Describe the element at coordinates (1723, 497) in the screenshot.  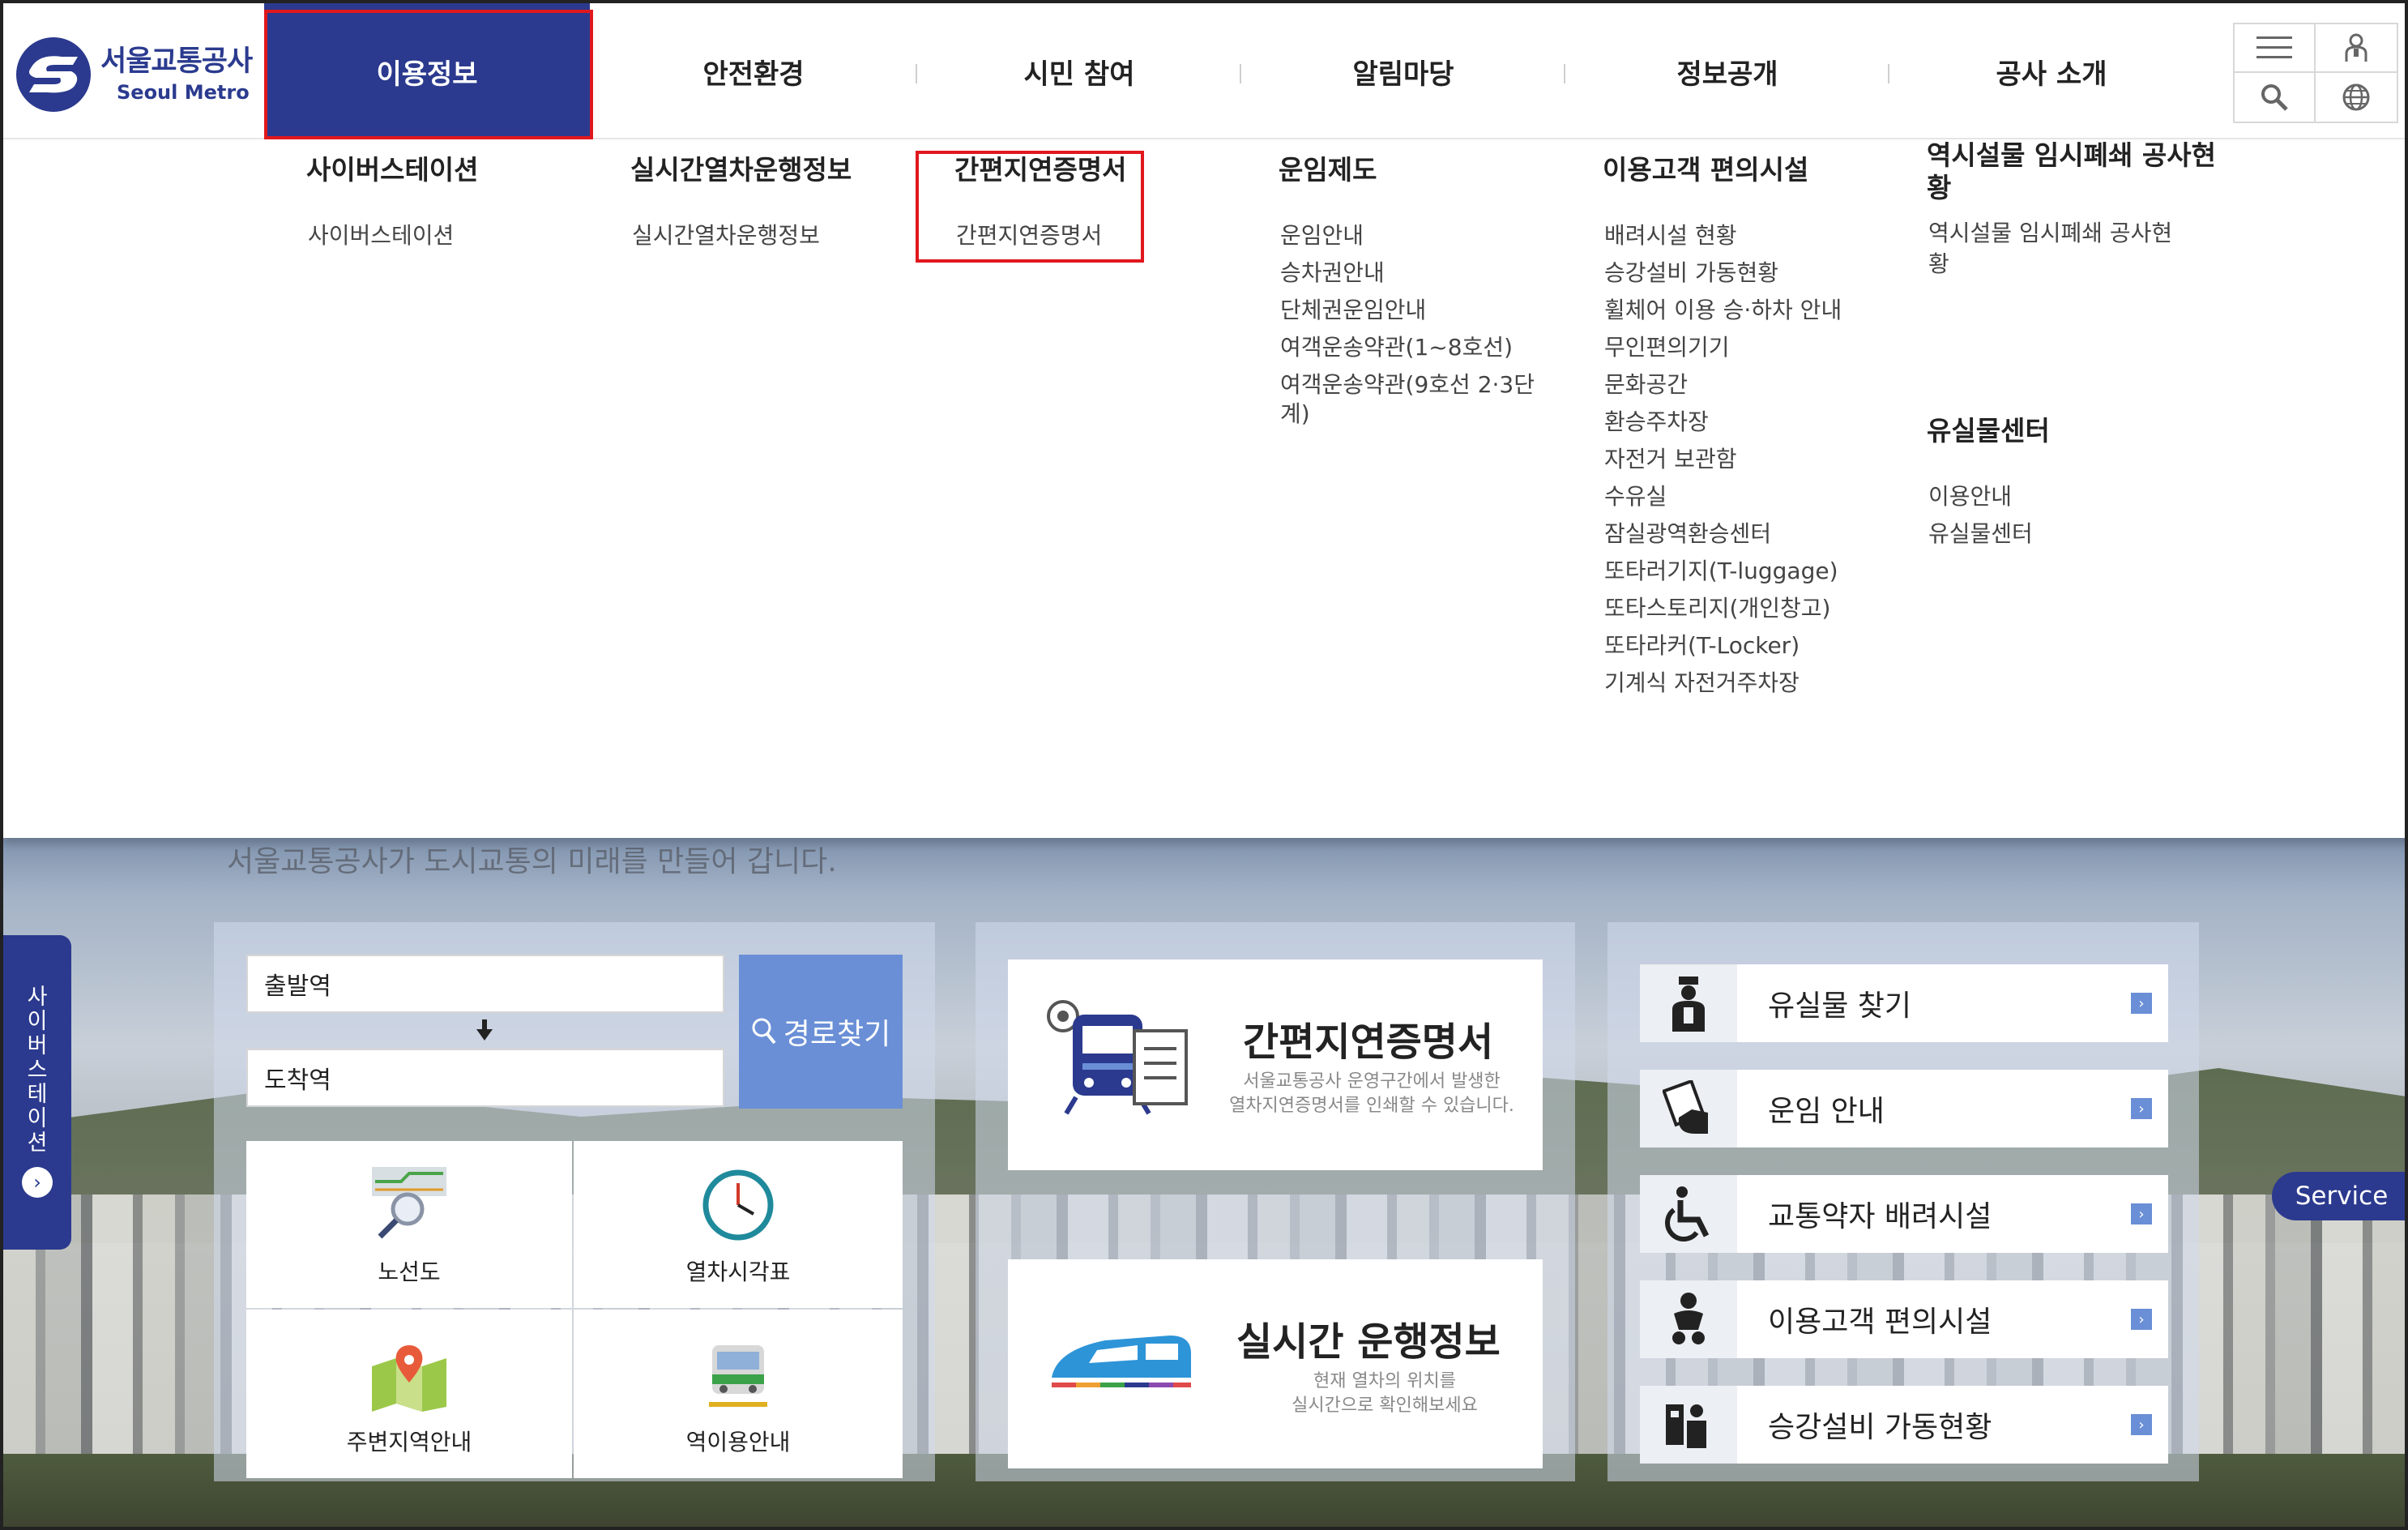
I see `menu-link: 수유실` at that location.